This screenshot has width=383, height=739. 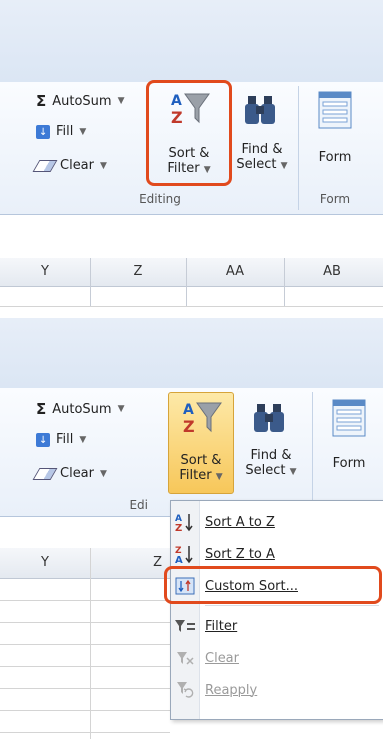 What do you see at coordinates (277, 626) in the screenshot?
I see `menu-item-filter: Filter` at bounding box center [277, 626].